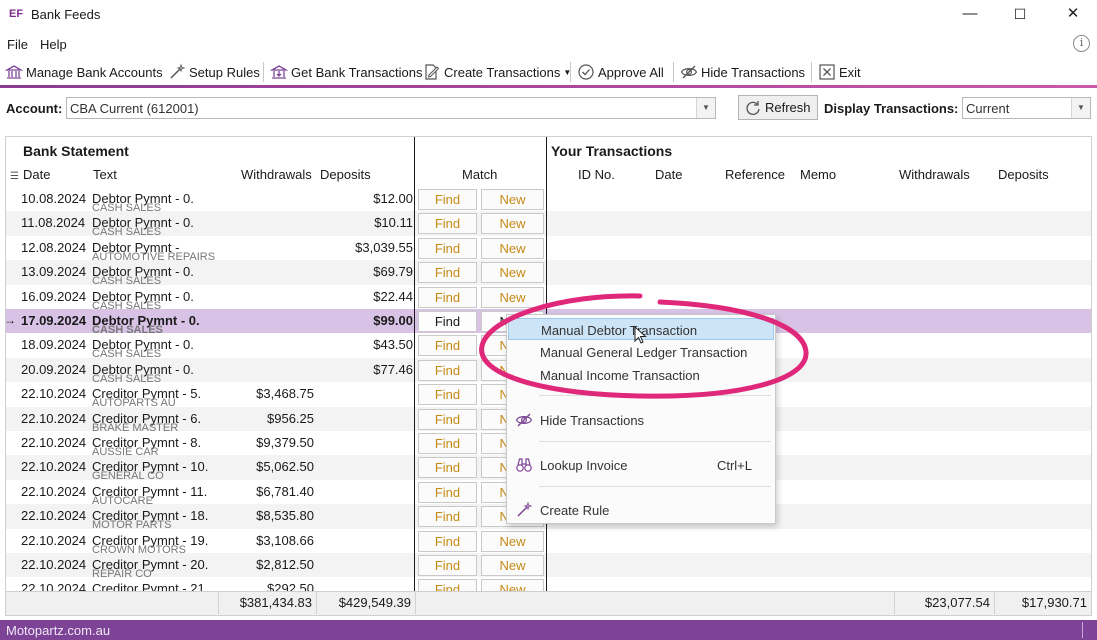  Describe the element at coordinates (891, 108) in the screenshot. I see `display-transactions-label: Display Transactions:` at that location.